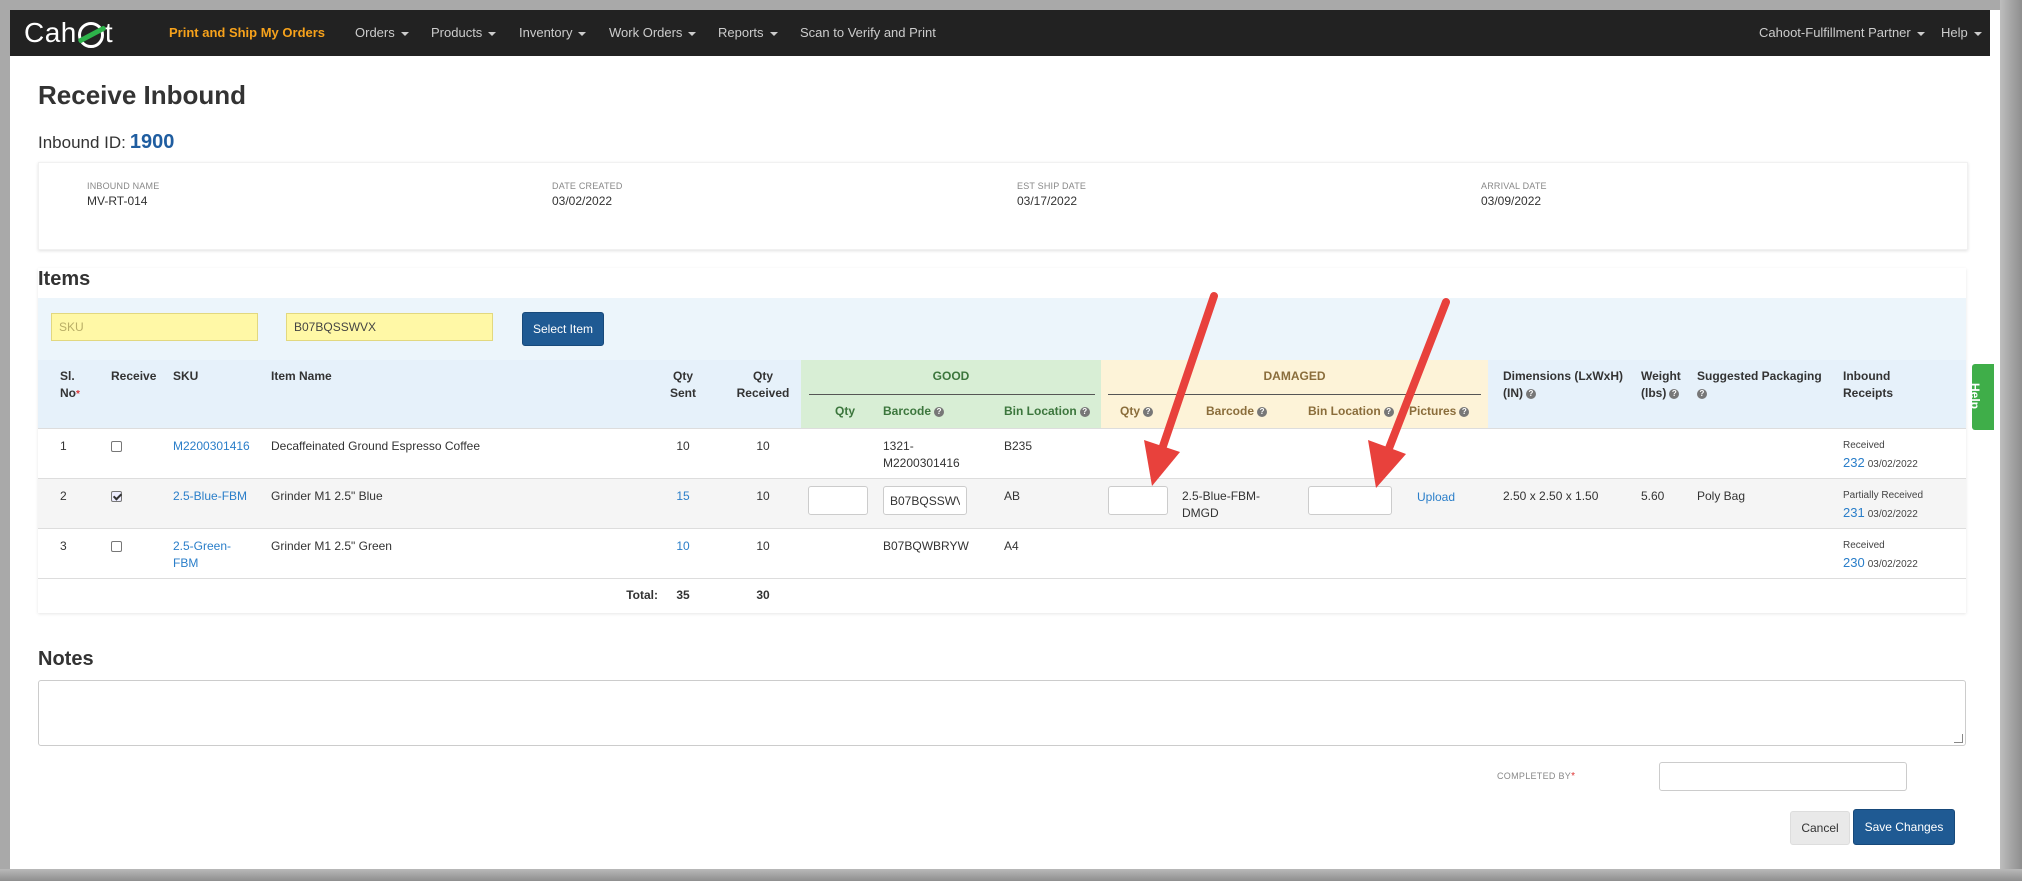  Describe the element at coordinates (582, 201) in the screenshot. I see `summary-value: 03/02/2022` at that location.